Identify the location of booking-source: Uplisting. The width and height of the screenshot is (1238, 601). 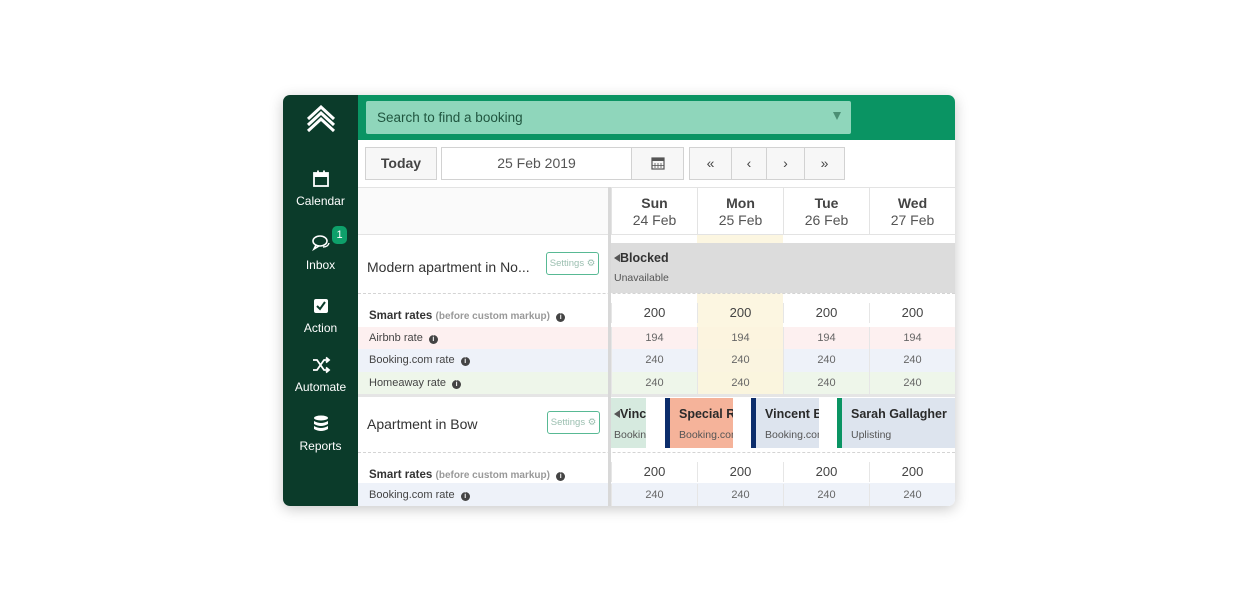
(871, 435).